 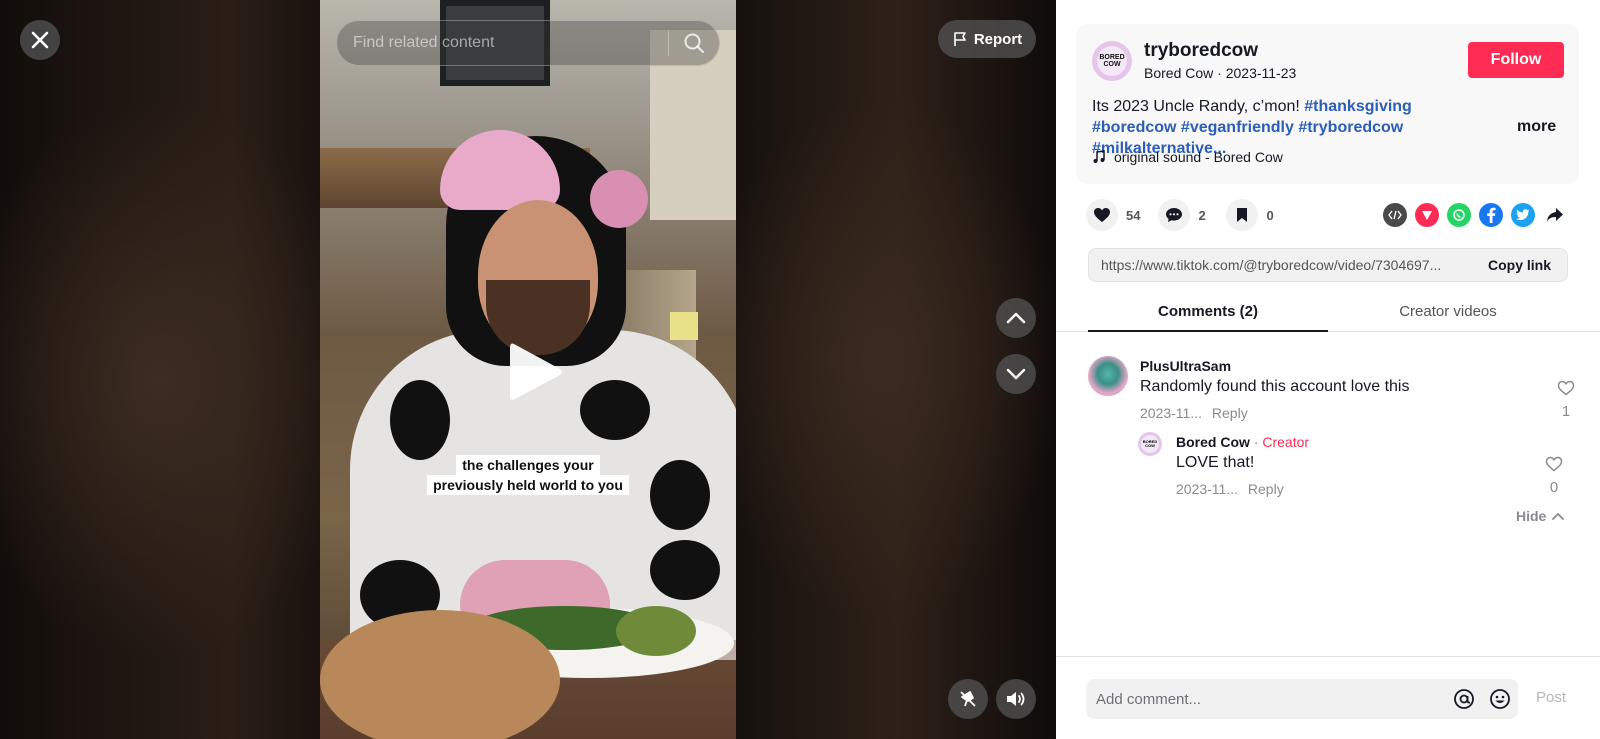 What do you see at coordinates (1174, 215) in the screenshot?
I see `comment-bubble-icon` at bounding box center [1174, 215].